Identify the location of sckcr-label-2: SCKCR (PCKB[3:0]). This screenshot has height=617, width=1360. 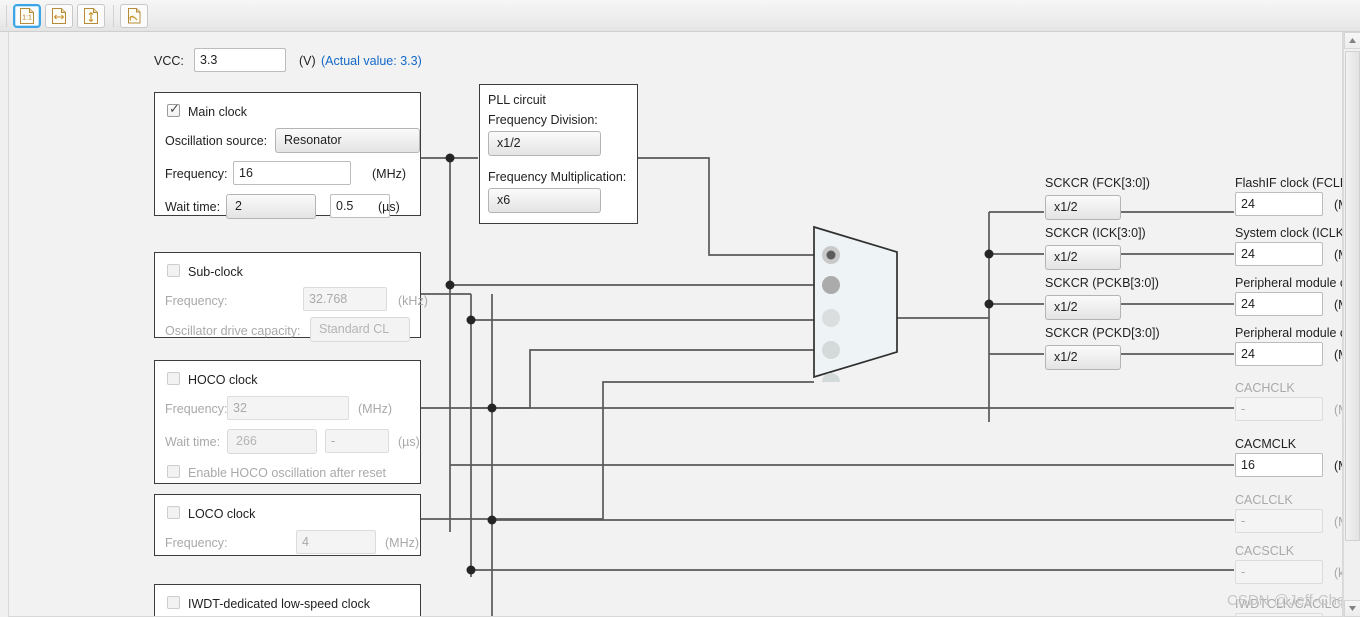
(1102, 283).